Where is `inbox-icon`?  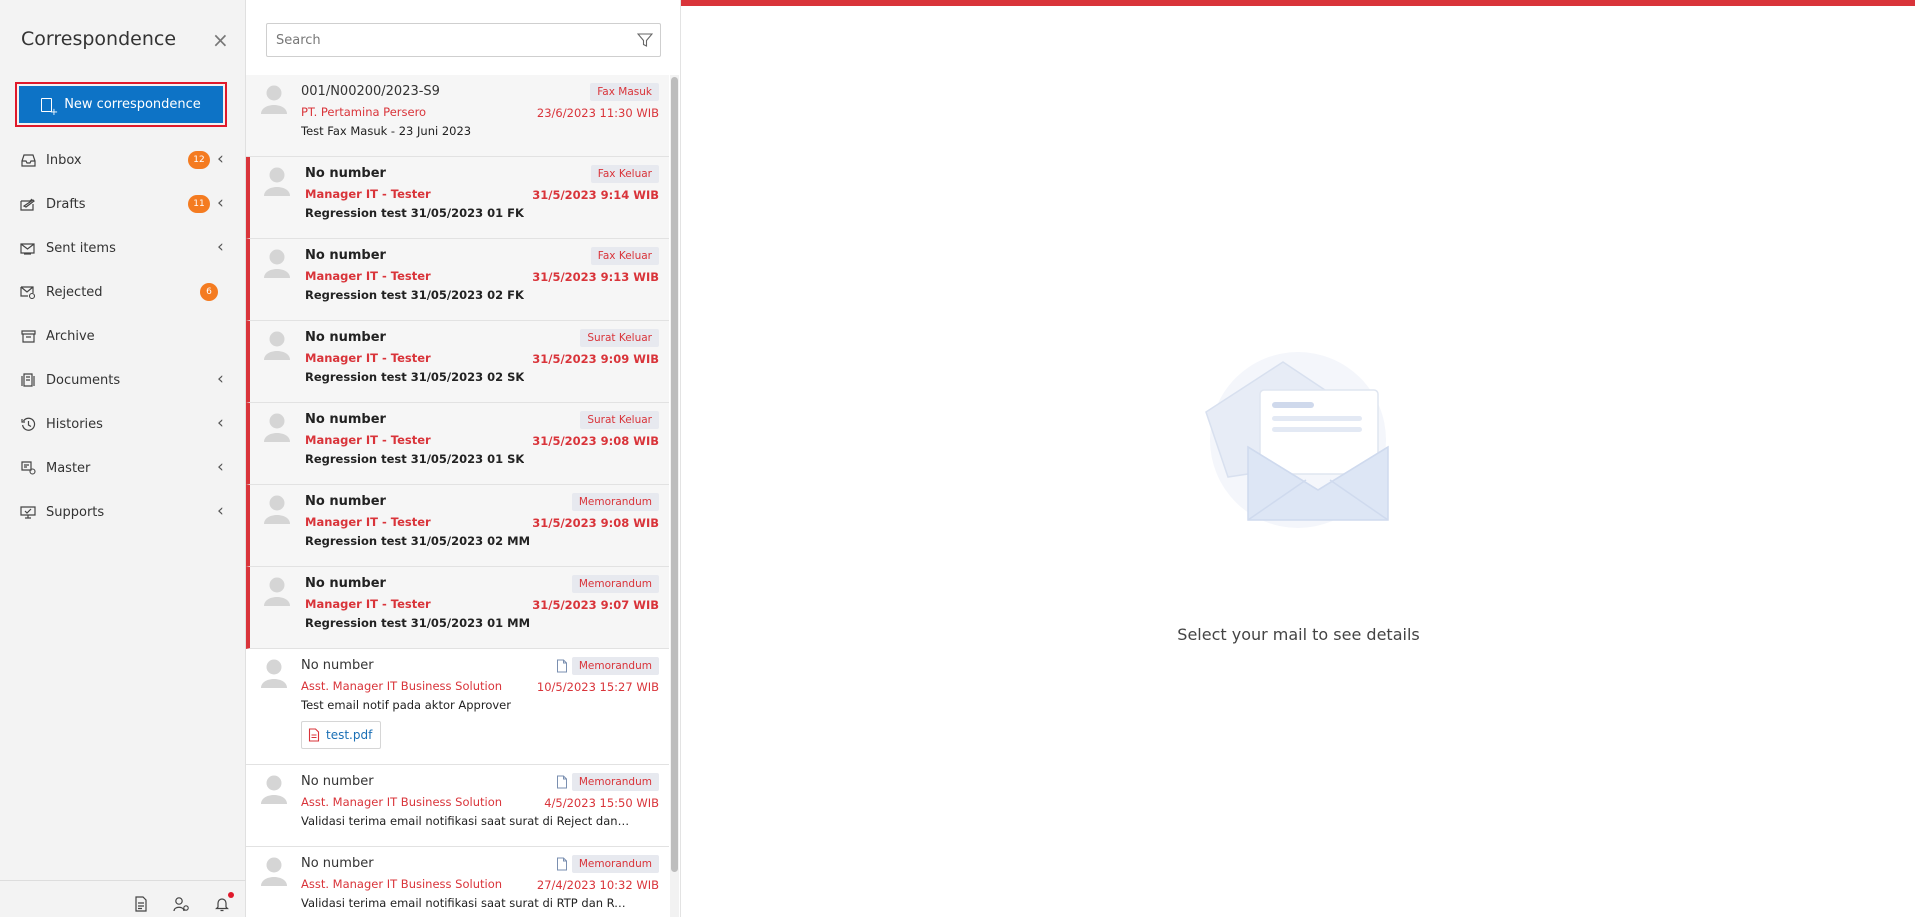
inbox-icon is located at coordinates (28, 160).